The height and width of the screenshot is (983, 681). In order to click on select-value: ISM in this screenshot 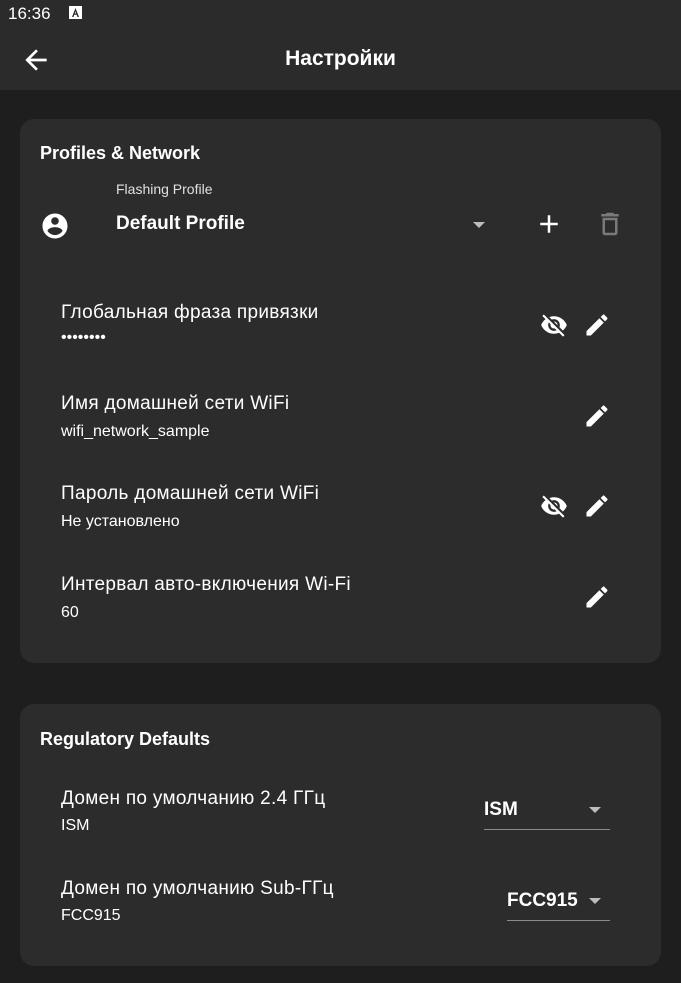, I will do `click(501, 809)`.